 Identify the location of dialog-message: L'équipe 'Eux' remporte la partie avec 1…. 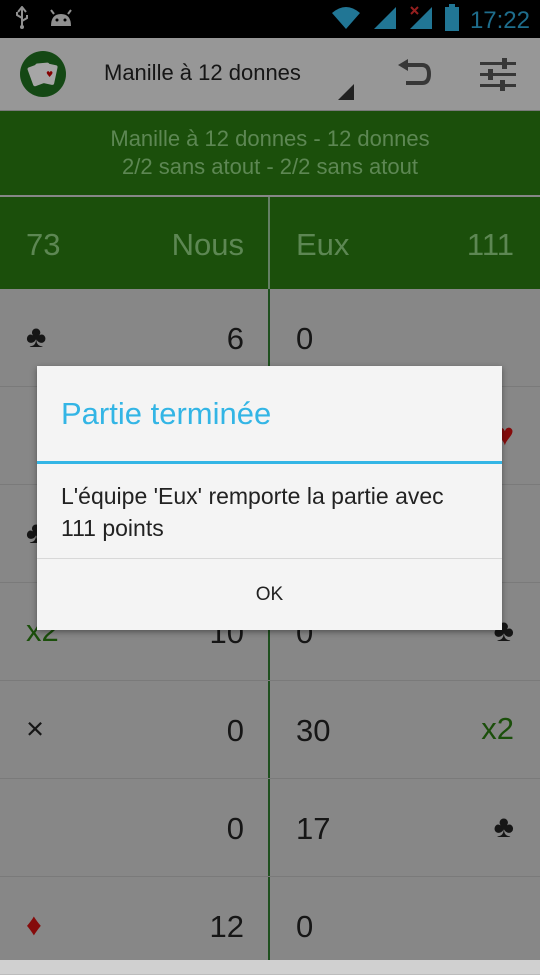
(252, 512).